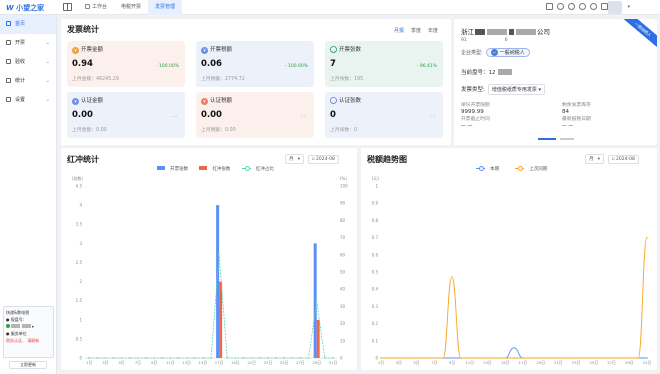 The image size is (660, 374). What do you see at coordinates (300, 362) in the screenshot?
I see `x-tick-label: 27日` at bounding box center [300, 362].